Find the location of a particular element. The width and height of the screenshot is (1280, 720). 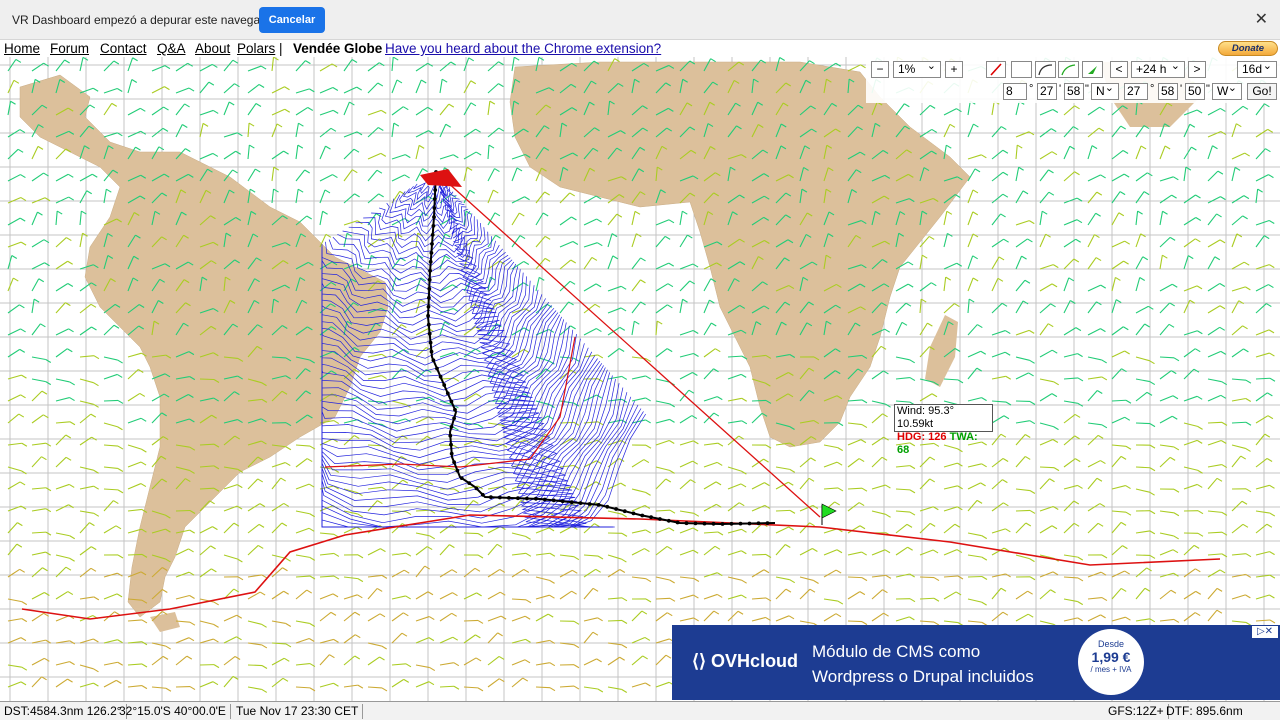

zoom-out-button: − is located at coordinates (880, 69).